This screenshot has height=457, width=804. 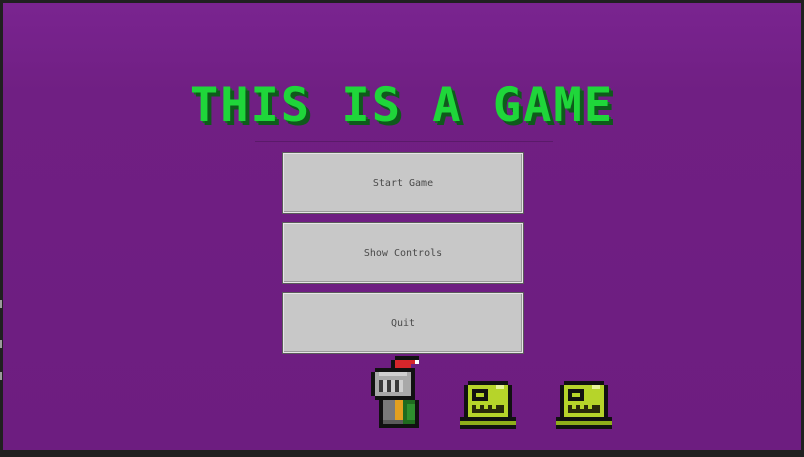 I want to click on knight-sprite, so click(x=395, y=392).